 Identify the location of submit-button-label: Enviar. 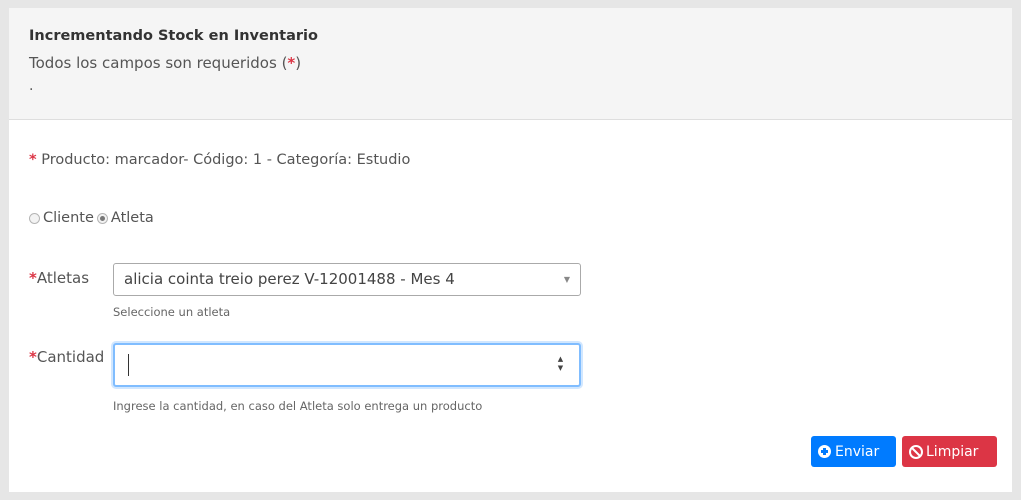
(857, 451).